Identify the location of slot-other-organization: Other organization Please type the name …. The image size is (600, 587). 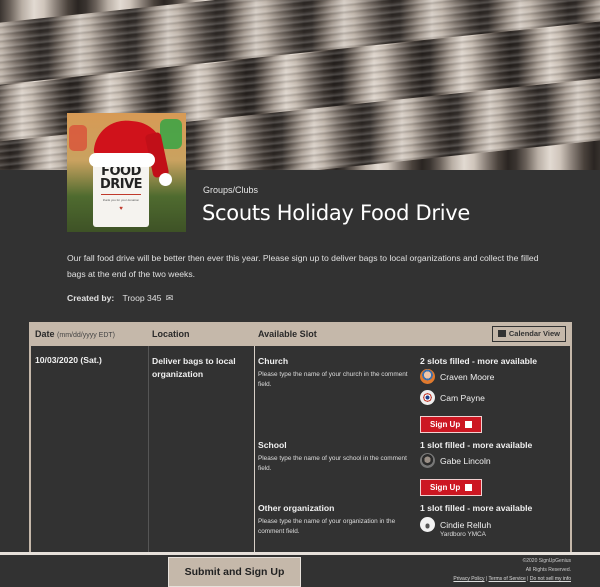
(413, 528).